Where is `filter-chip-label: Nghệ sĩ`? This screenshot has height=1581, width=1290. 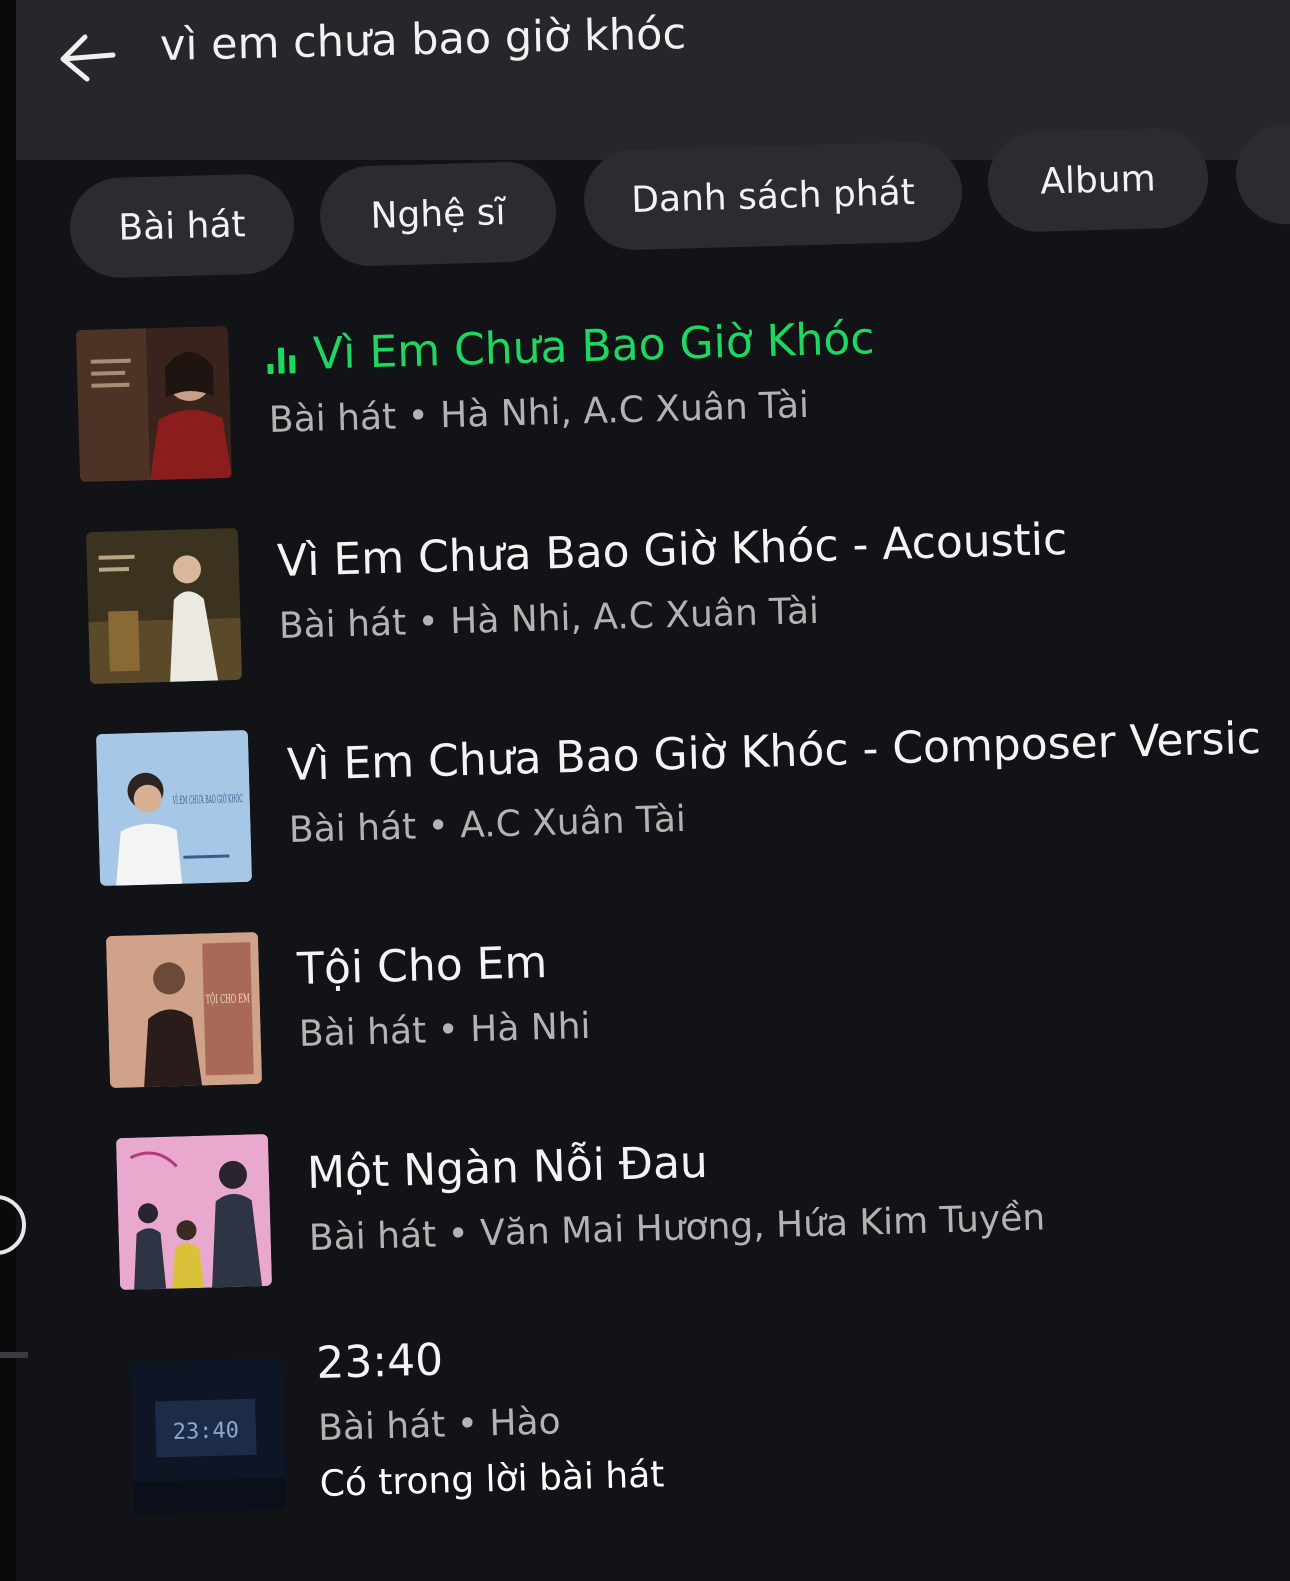
filter-chip-label: Nghệ sĩ is located at coordinates (438, 214).